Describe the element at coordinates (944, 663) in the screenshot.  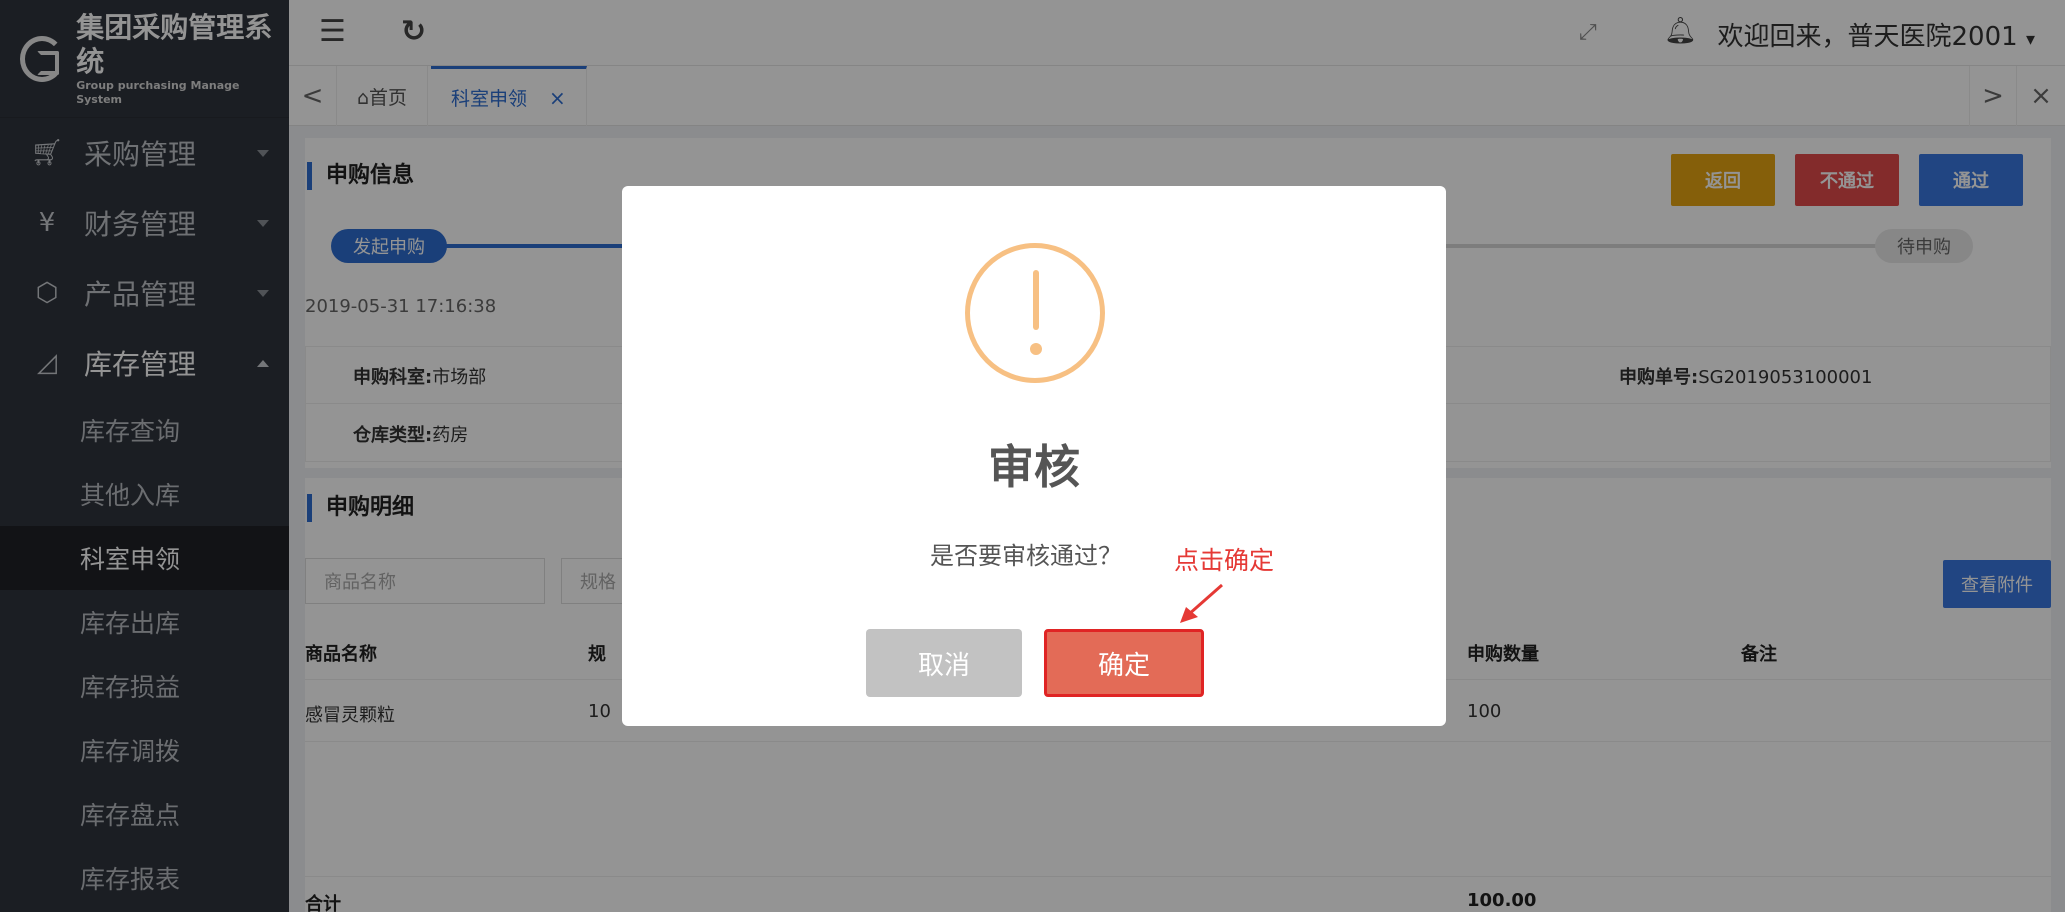
I see `cancel-button: 取消` at that location.